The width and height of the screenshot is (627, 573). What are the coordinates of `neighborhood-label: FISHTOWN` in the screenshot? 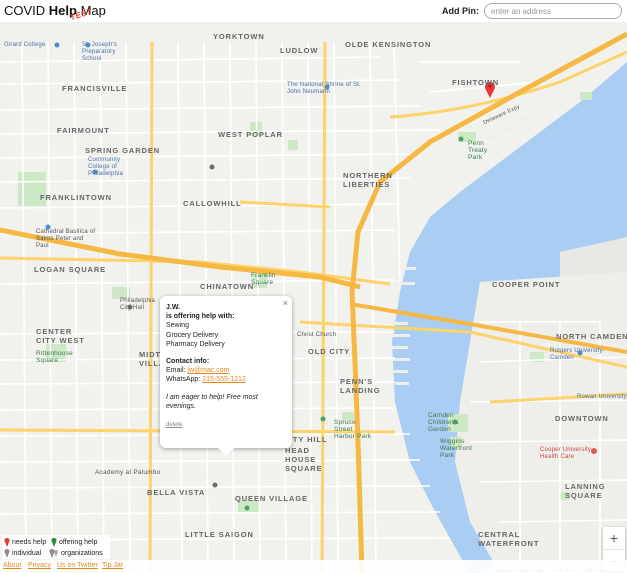 It's located at (476, 82).